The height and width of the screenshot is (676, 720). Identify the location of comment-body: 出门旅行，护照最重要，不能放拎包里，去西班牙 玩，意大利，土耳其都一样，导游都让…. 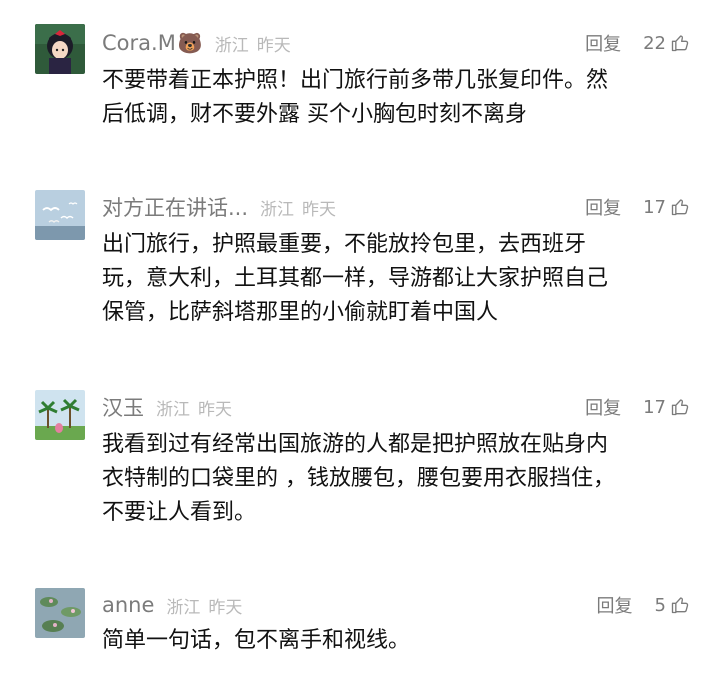
(402, 279).